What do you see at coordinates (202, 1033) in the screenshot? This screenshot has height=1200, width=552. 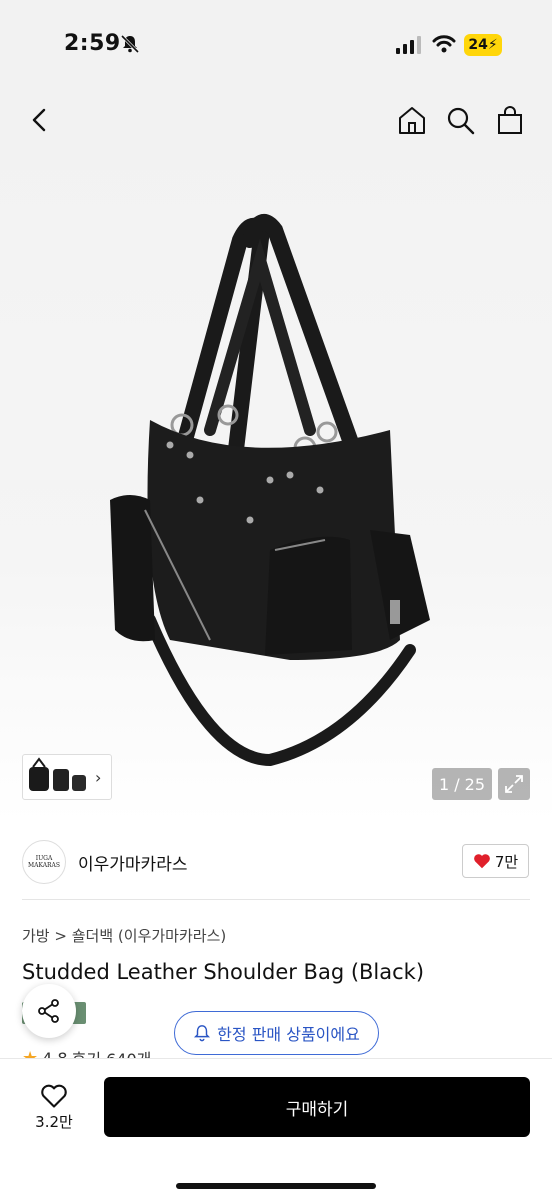 I see `bell-icon` at bounding box center [202, 1033].